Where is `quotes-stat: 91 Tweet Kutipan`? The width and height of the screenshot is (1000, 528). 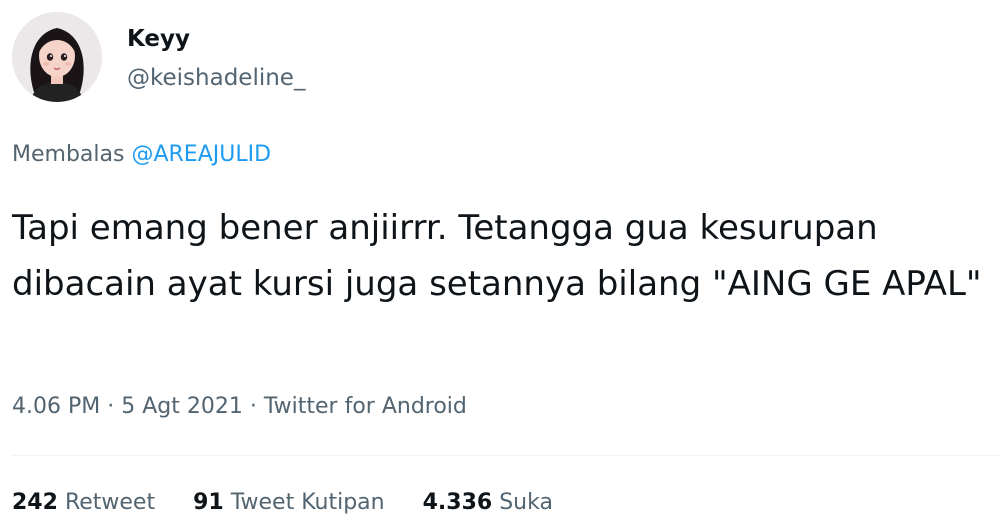 quotes-stat: 91 Tweet Kutipan is located at coordinates (289, 503).